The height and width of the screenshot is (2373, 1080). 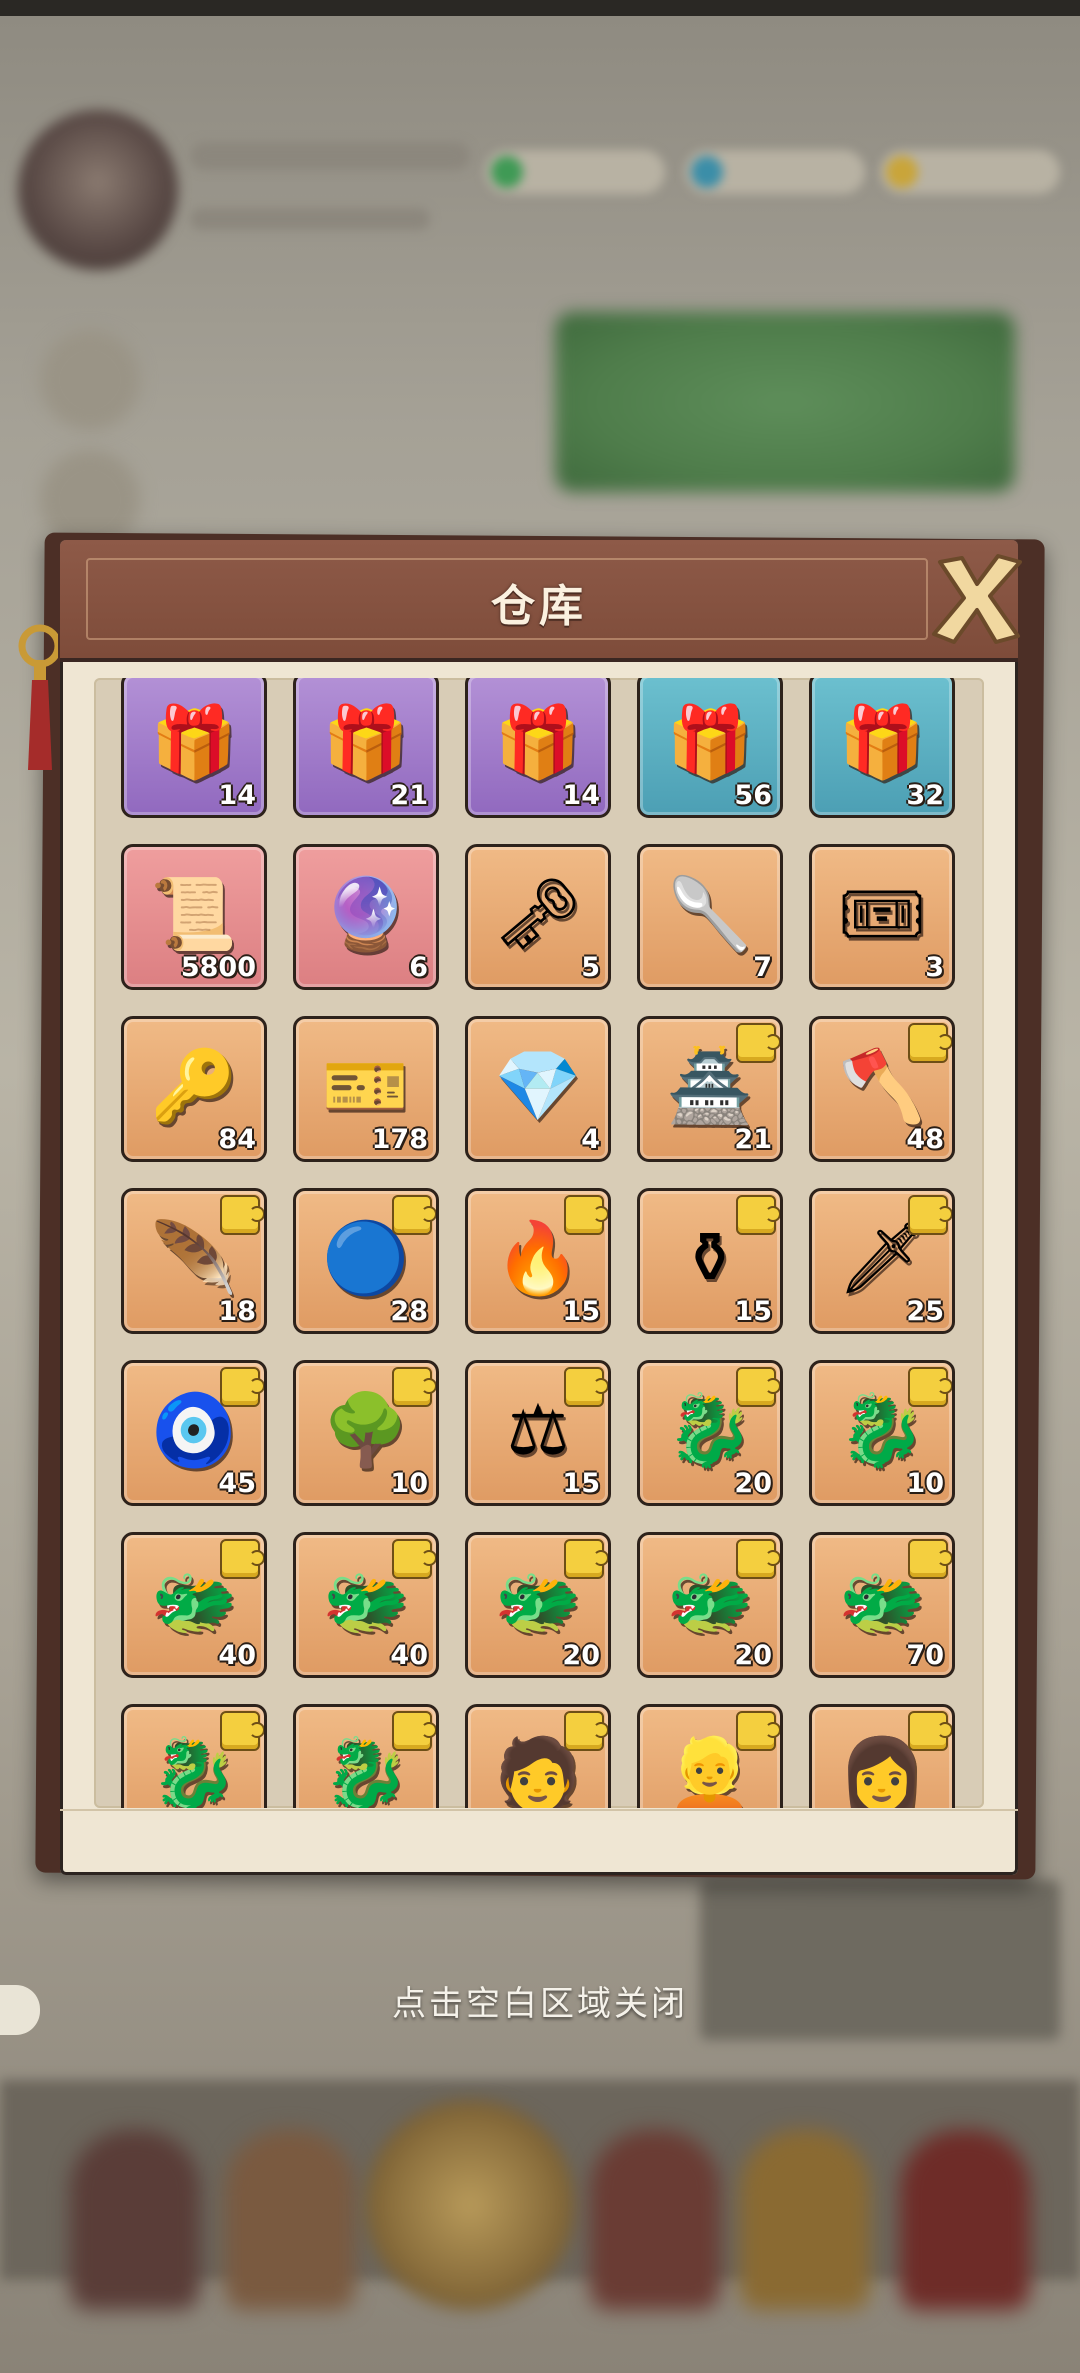 I want to click on item-count: 56, so click(x=753, y=795).